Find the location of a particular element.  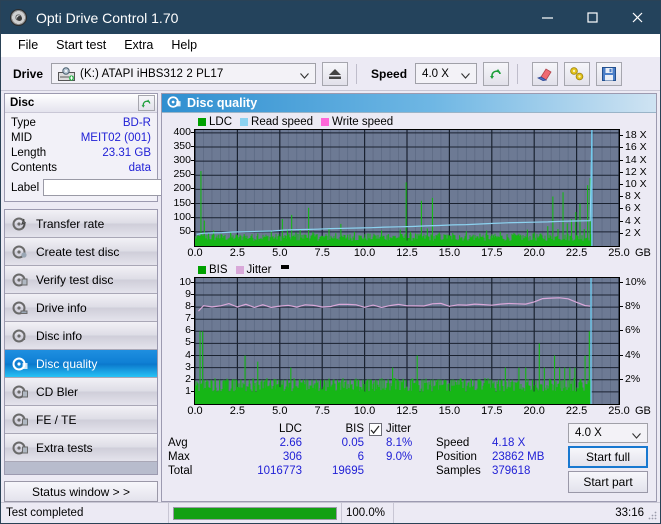

y-tick-label-right: 8% is located at coordinates (633, 306).